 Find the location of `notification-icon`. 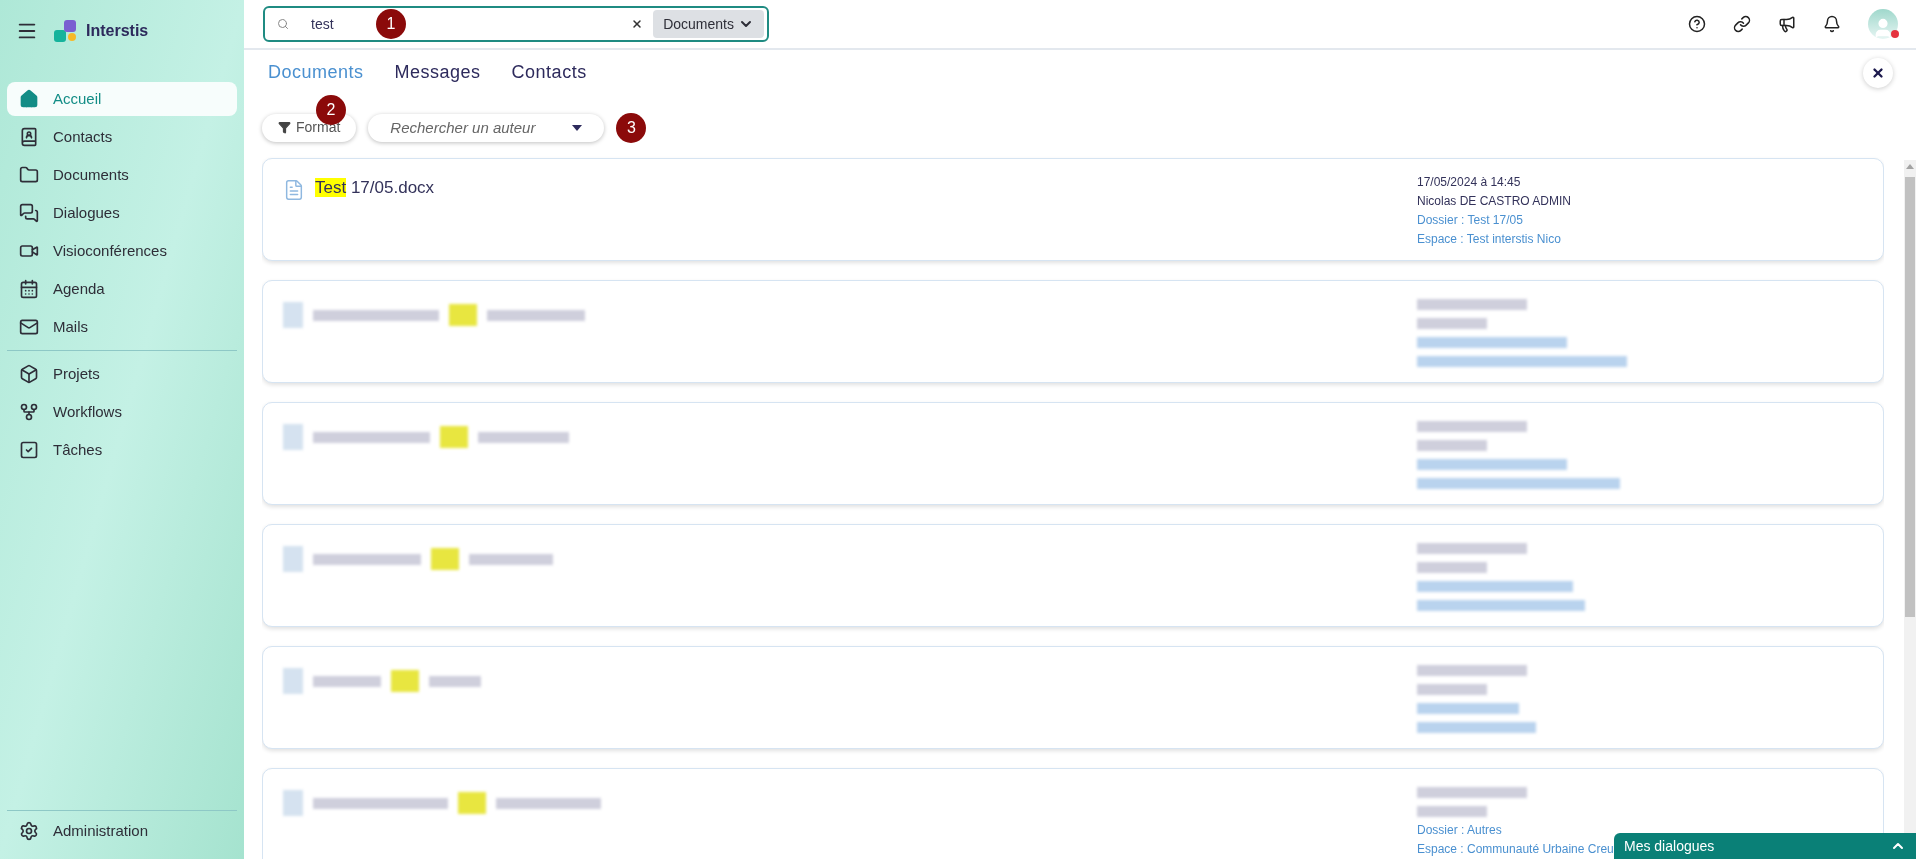

notification-icon is located at coordinates (1832, 24).